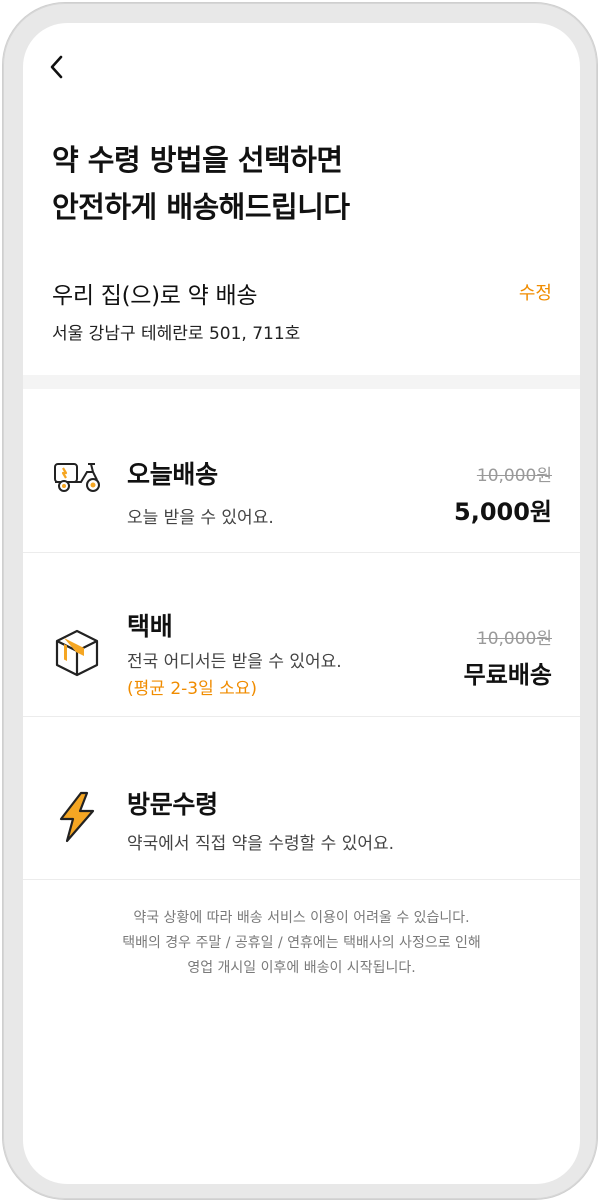 The width and height of the screenshot is (600, 1202). I want to click on discounted-price: 5,000원, so click(503, 512).